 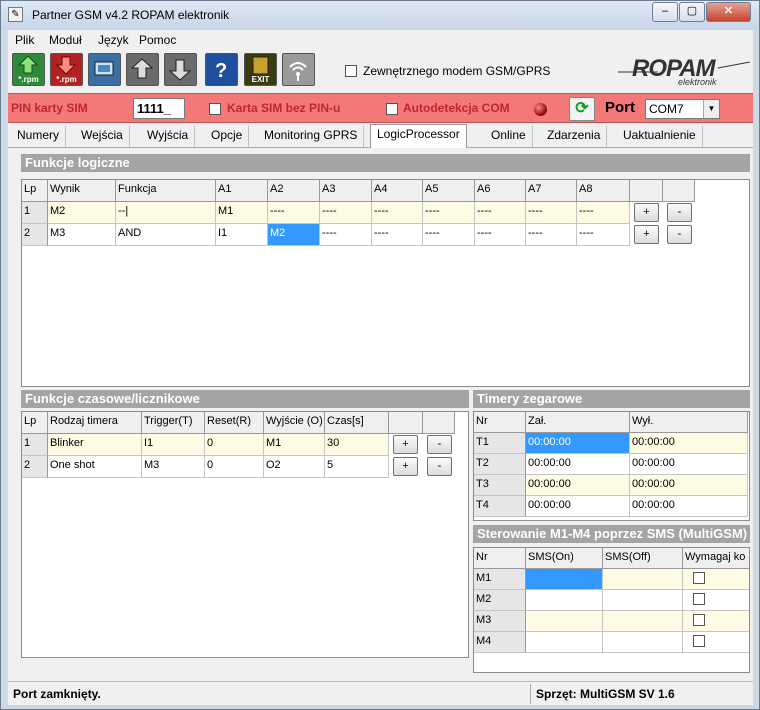 What do you see at coordinates (166, 235) in the screenshot?
I see `logic-cell: AND` at bounding box center [166, 235].